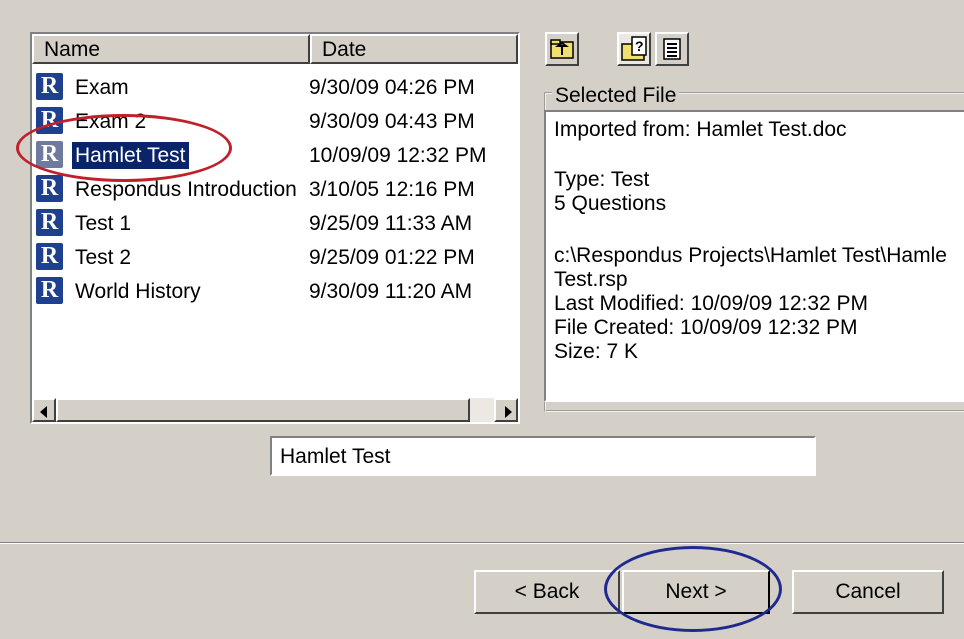 Image resolution: width=964 pixels, height=639 pixels. What do you see at coordinates (392, 189) in the screenshot?
I see `file-date: 3/10/05 12:16 PM` at bounding box center [392, 189].